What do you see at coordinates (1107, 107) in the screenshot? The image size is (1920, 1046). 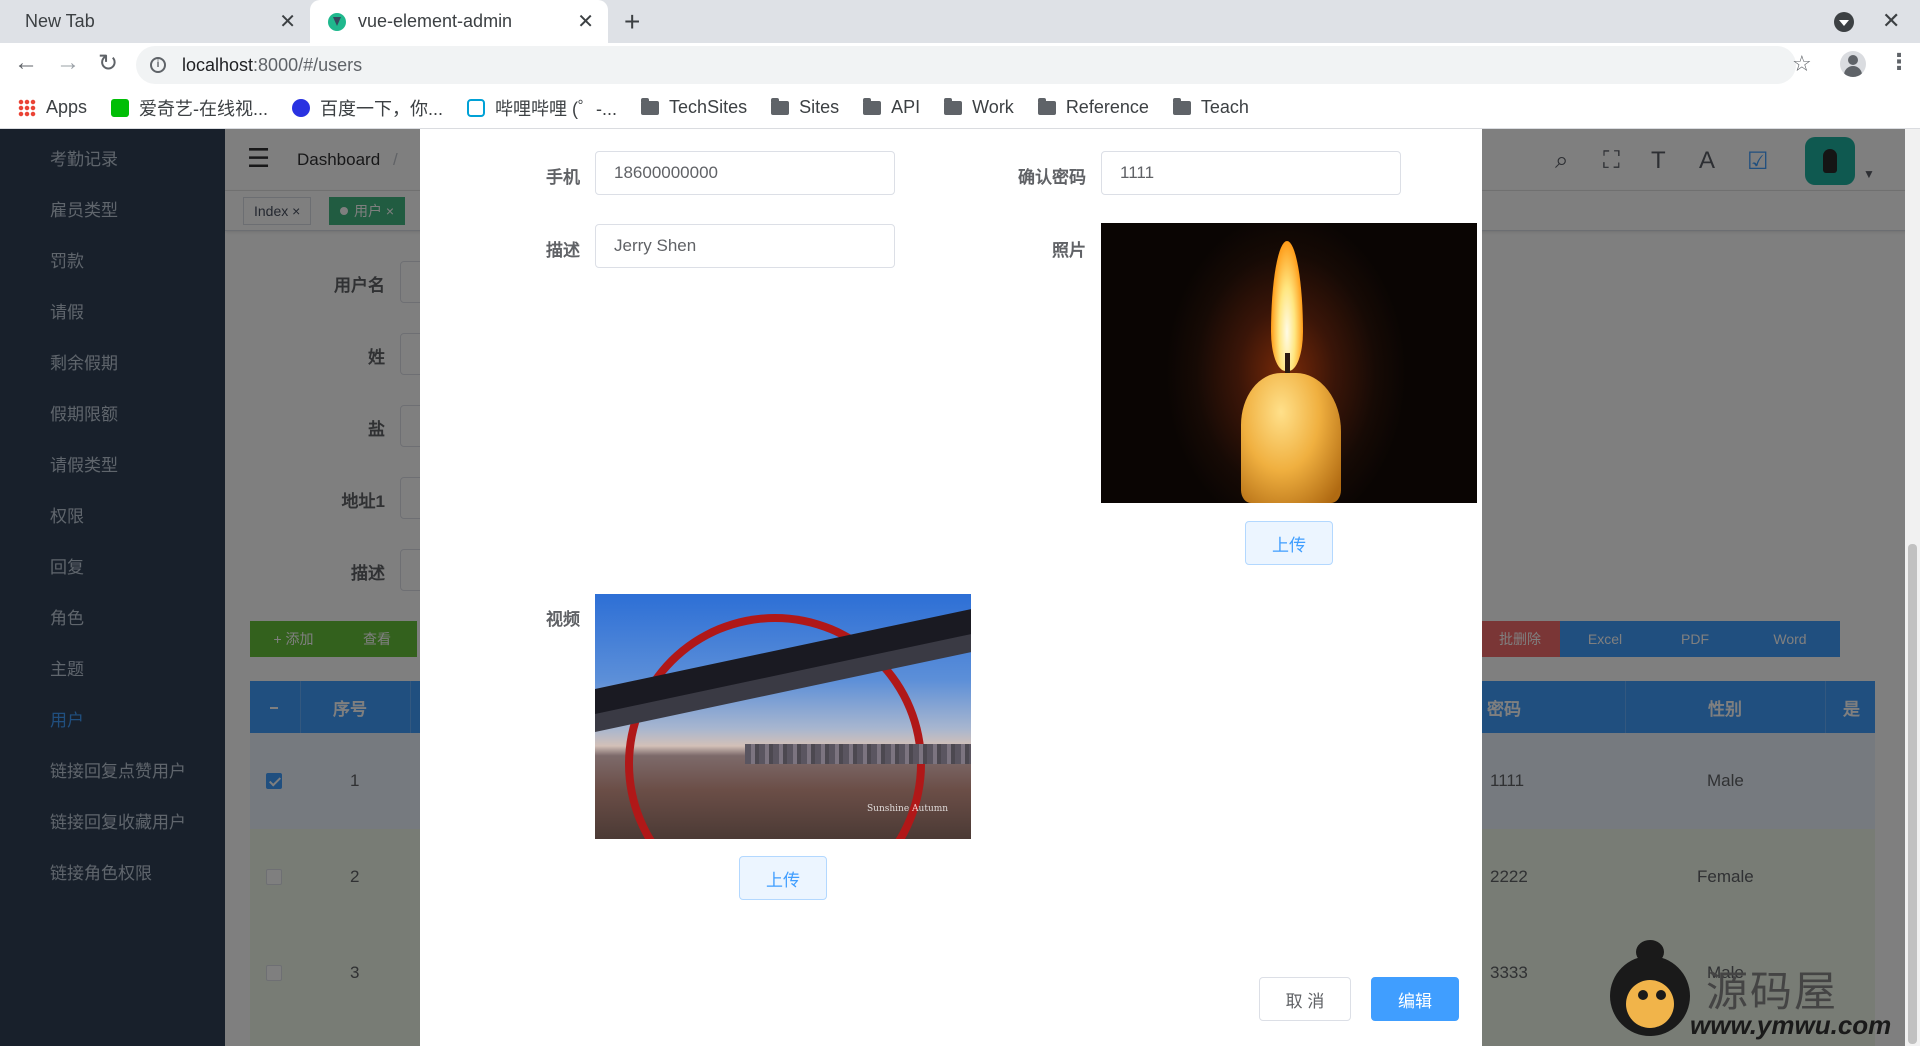 I see `bookmark-label: Reference` at bounding box center [1107, 107].